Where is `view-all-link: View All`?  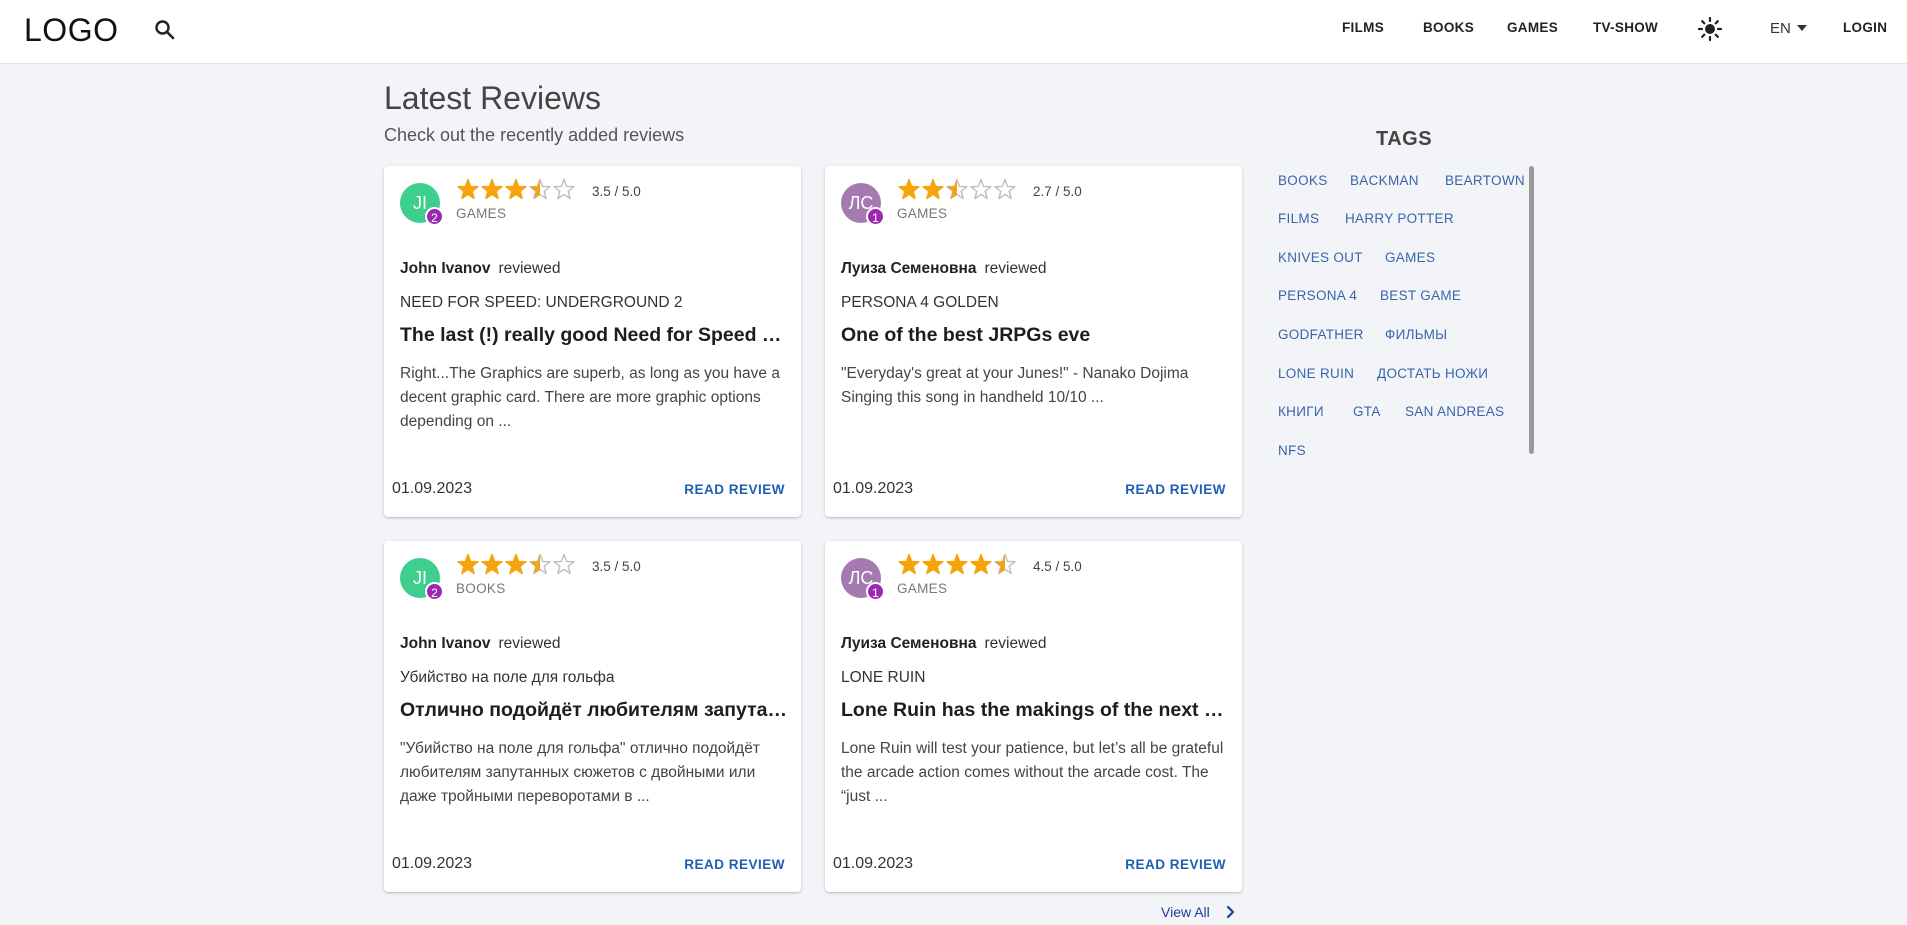 view-all-link: View All is located at coordinates (1198, 912).